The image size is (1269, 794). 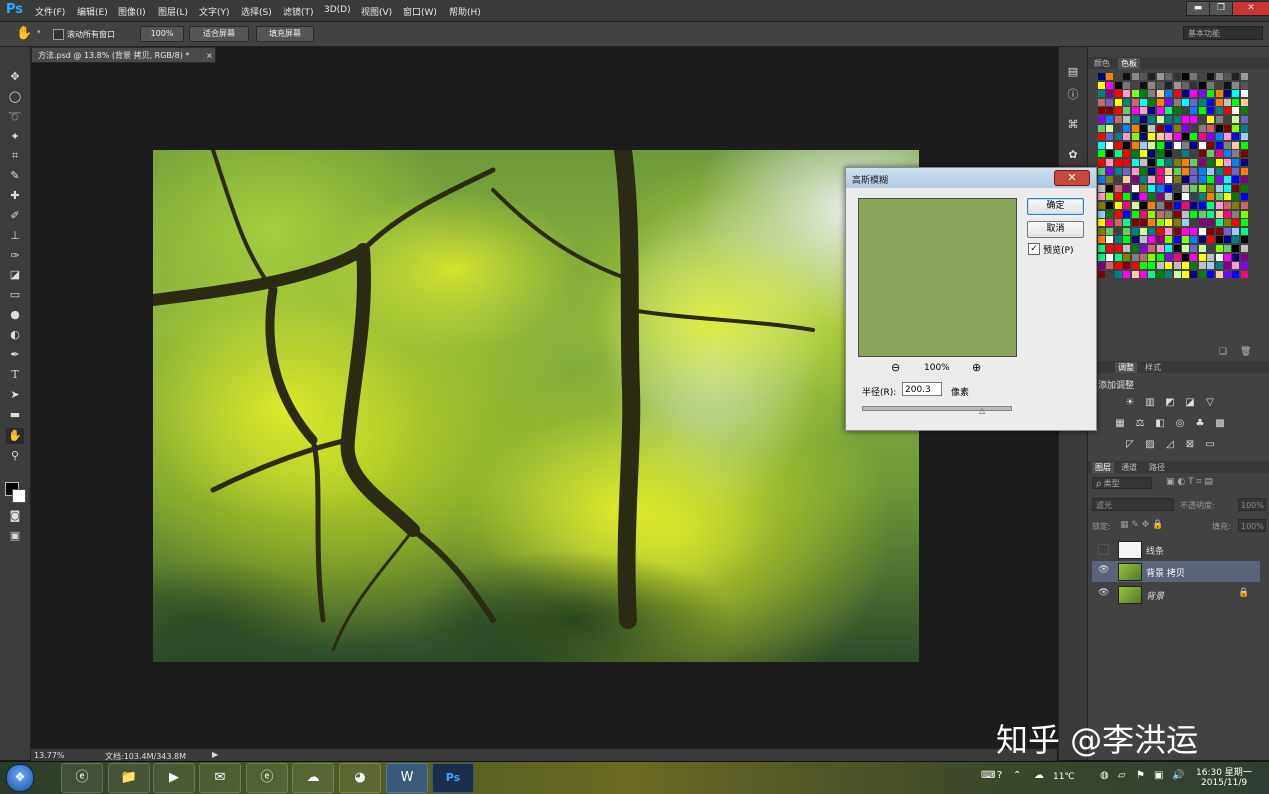 What do you see at coordinates (209, 56) in the screenshot?
I see `document-tab-close-icon: ×` at bounding box center [209, 56].